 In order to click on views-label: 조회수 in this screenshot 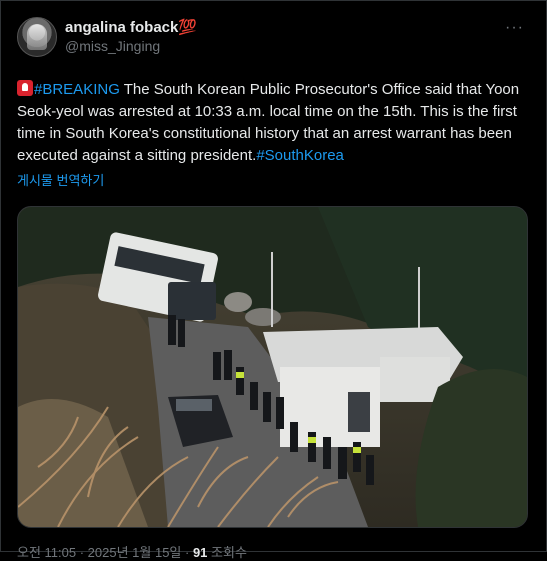, I will do `click(227, 552)`.